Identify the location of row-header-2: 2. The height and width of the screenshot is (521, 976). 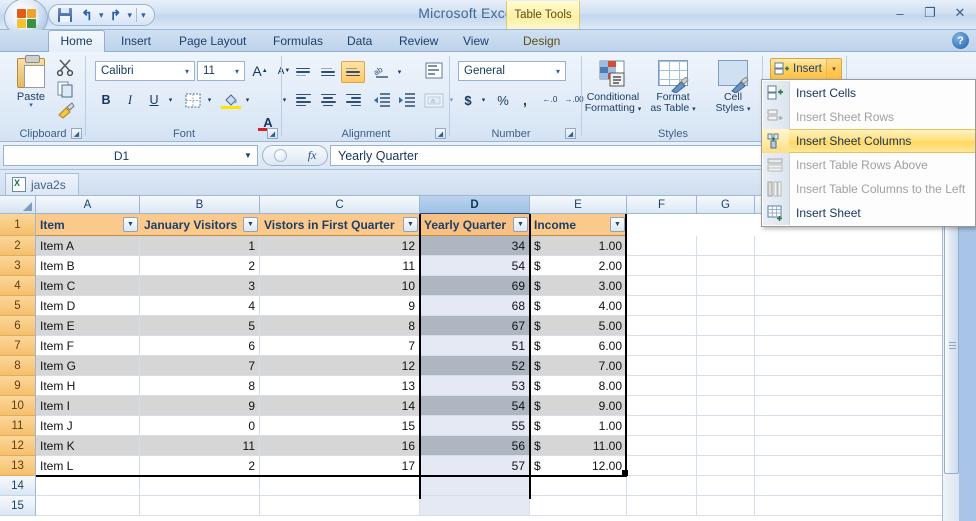
(18, 246).